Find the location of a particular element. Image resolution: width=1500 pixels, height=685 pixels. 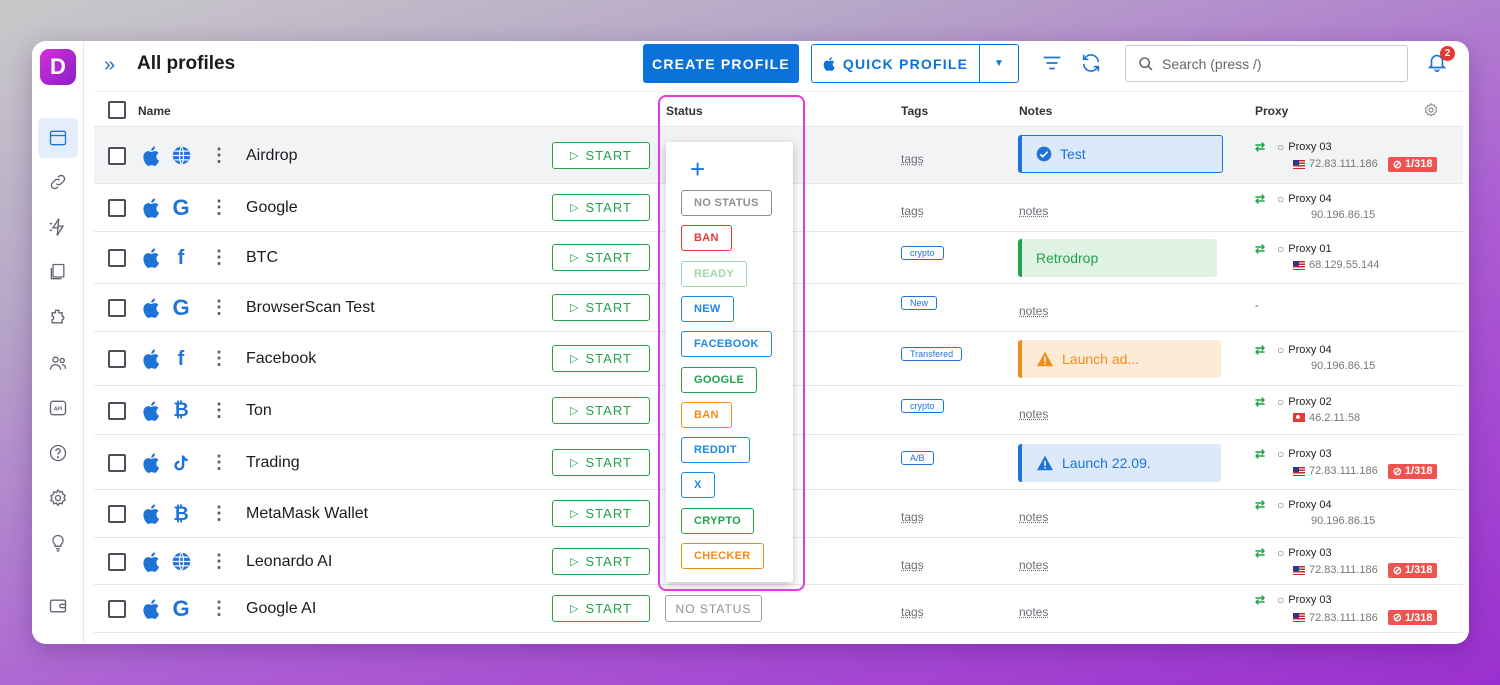

status-option: X is located at coordinates (698, 485).